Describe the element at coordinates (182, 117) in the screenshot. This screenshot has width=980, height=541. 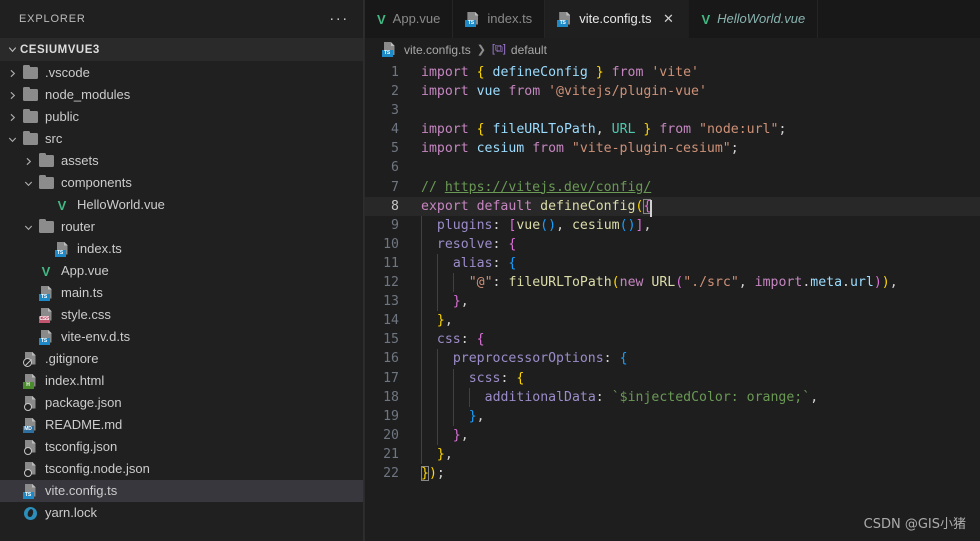
I see `tree-item-public: public` at that location.